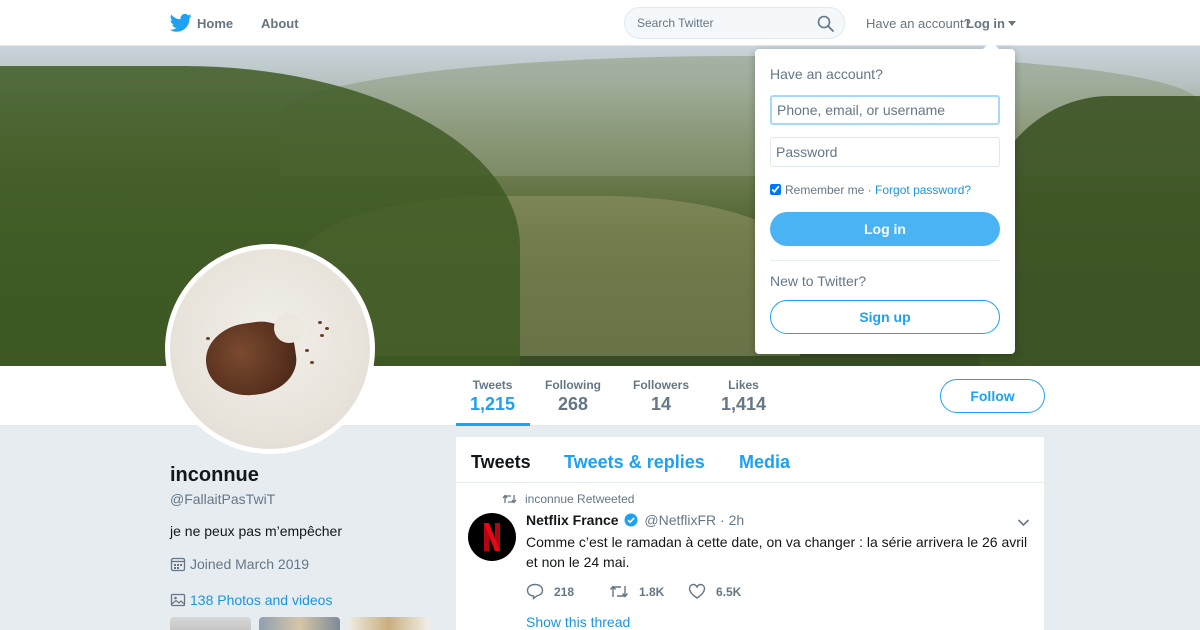  I want to click on tab-media: Media, so click(764, 462).